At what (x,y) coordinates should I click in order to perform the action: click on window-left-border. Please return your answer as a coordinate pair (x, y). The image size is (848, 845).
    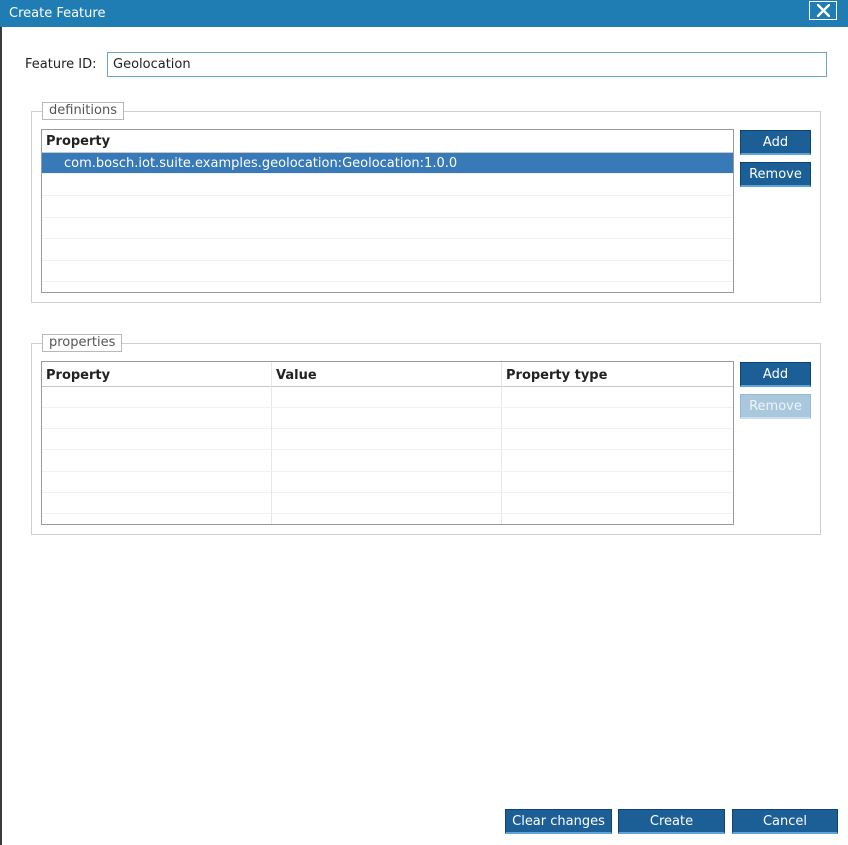
    Looking at the image, I should click on (1, 422).